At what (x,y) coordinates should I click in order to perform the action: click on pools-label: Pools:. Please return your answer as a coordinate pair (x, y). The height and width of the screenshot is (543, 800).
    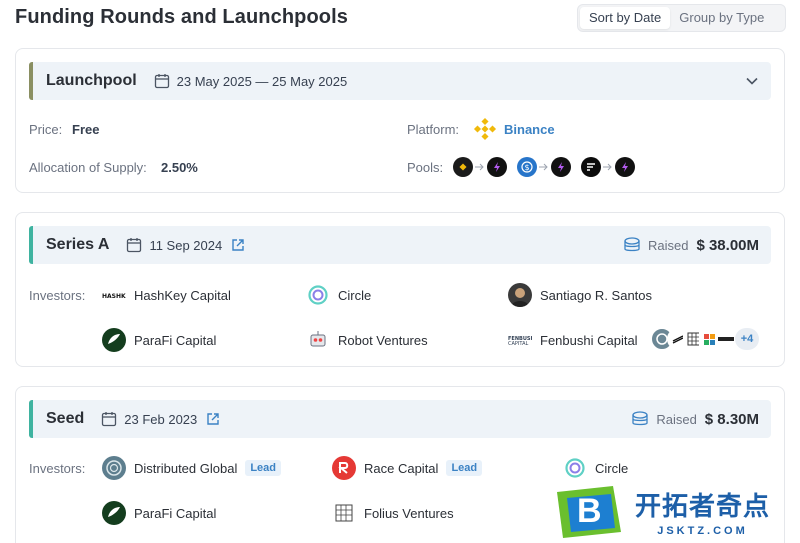
    Looking at the image, I should click on (425, 167).